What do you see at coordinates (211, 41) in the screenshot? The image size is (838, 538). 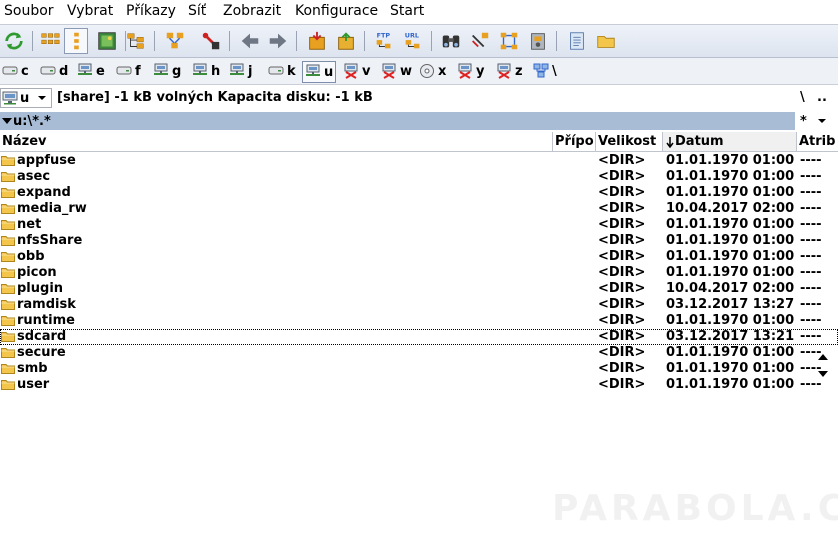 I see `select-button` at bounding box center [211, 41].